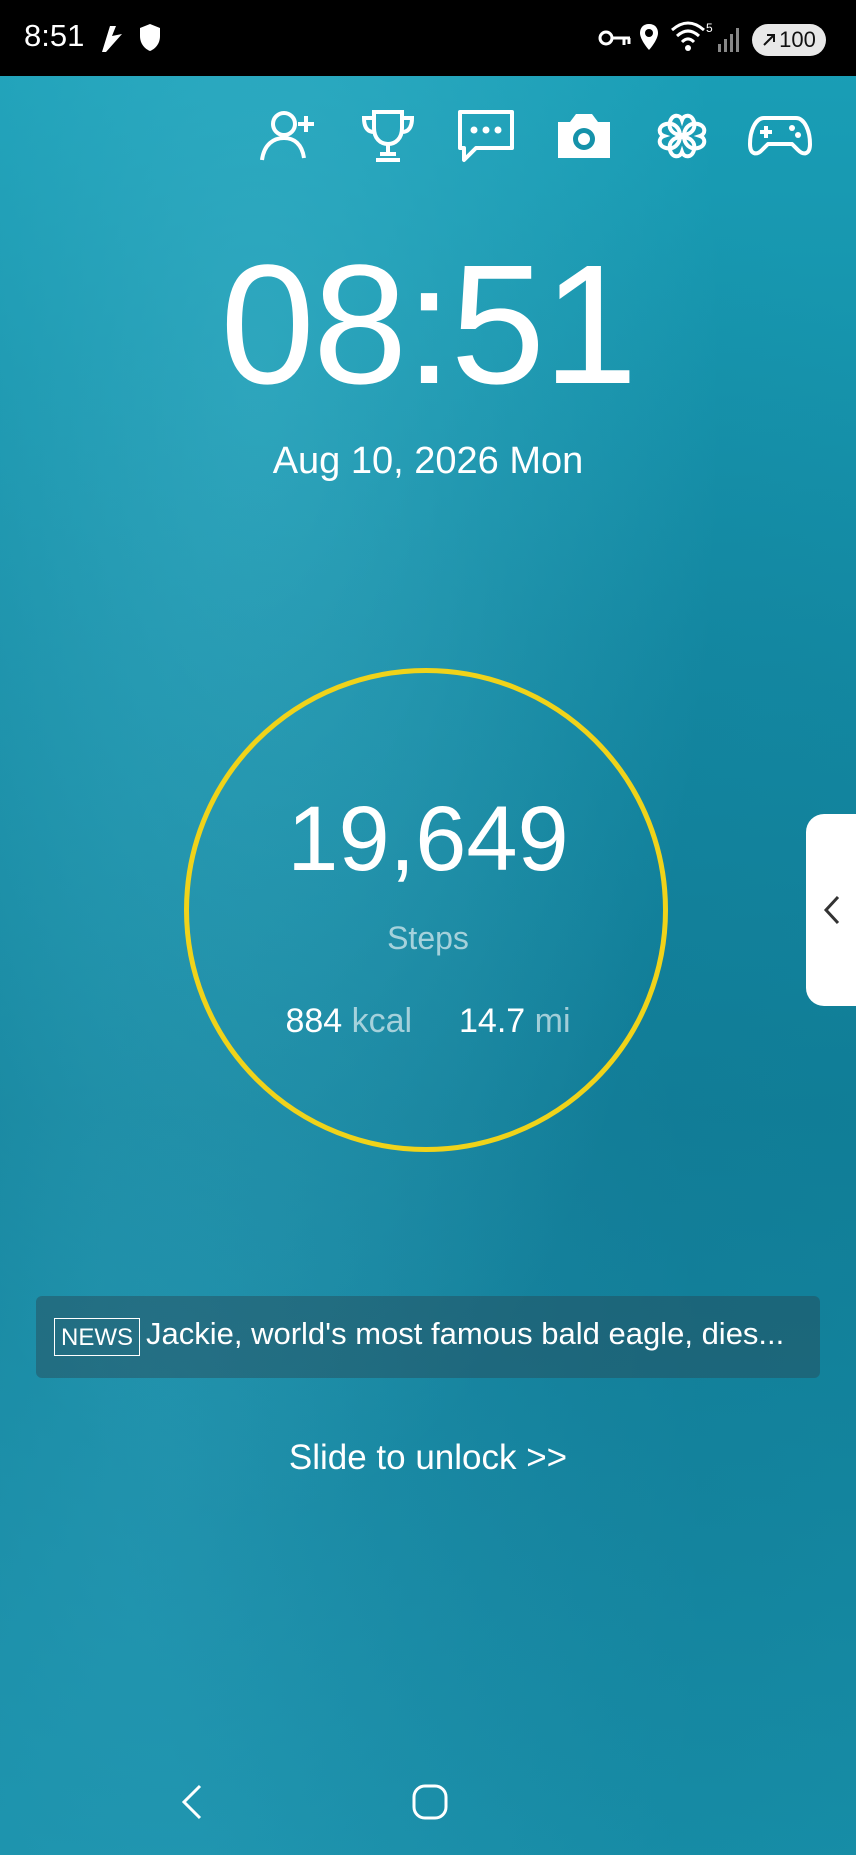 The image size is (856, 1855). Describe the element at coordinates (388, 136) in the screenshot. I see `trophy-icon` at that location.